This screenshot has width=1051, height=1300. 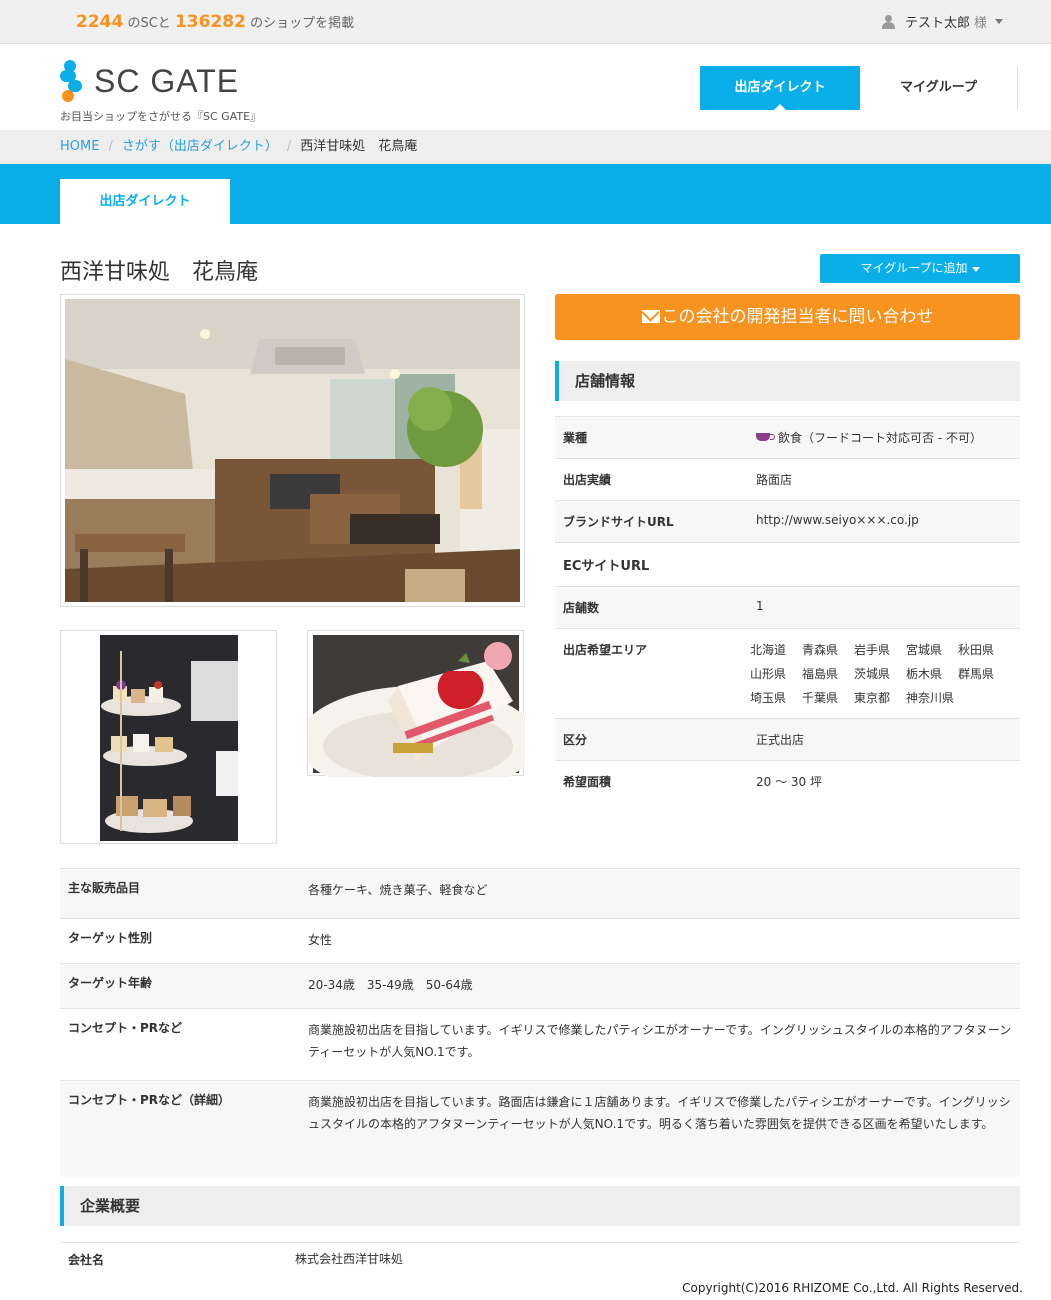 I want to click on tab-direct: 出店ダイレクト, so click(x=145, y=201).